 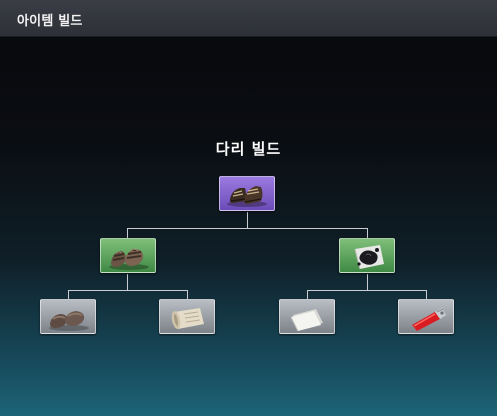 I want to click on item-slot-right, so click(x=367, y=255).